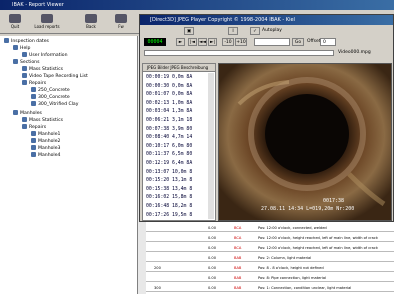 The image size is (394, 294). What do you see at coordinates (50, 90) in the screenshot?
I see `tree-node: 250_Concrete` at bounding box center [50, 90].